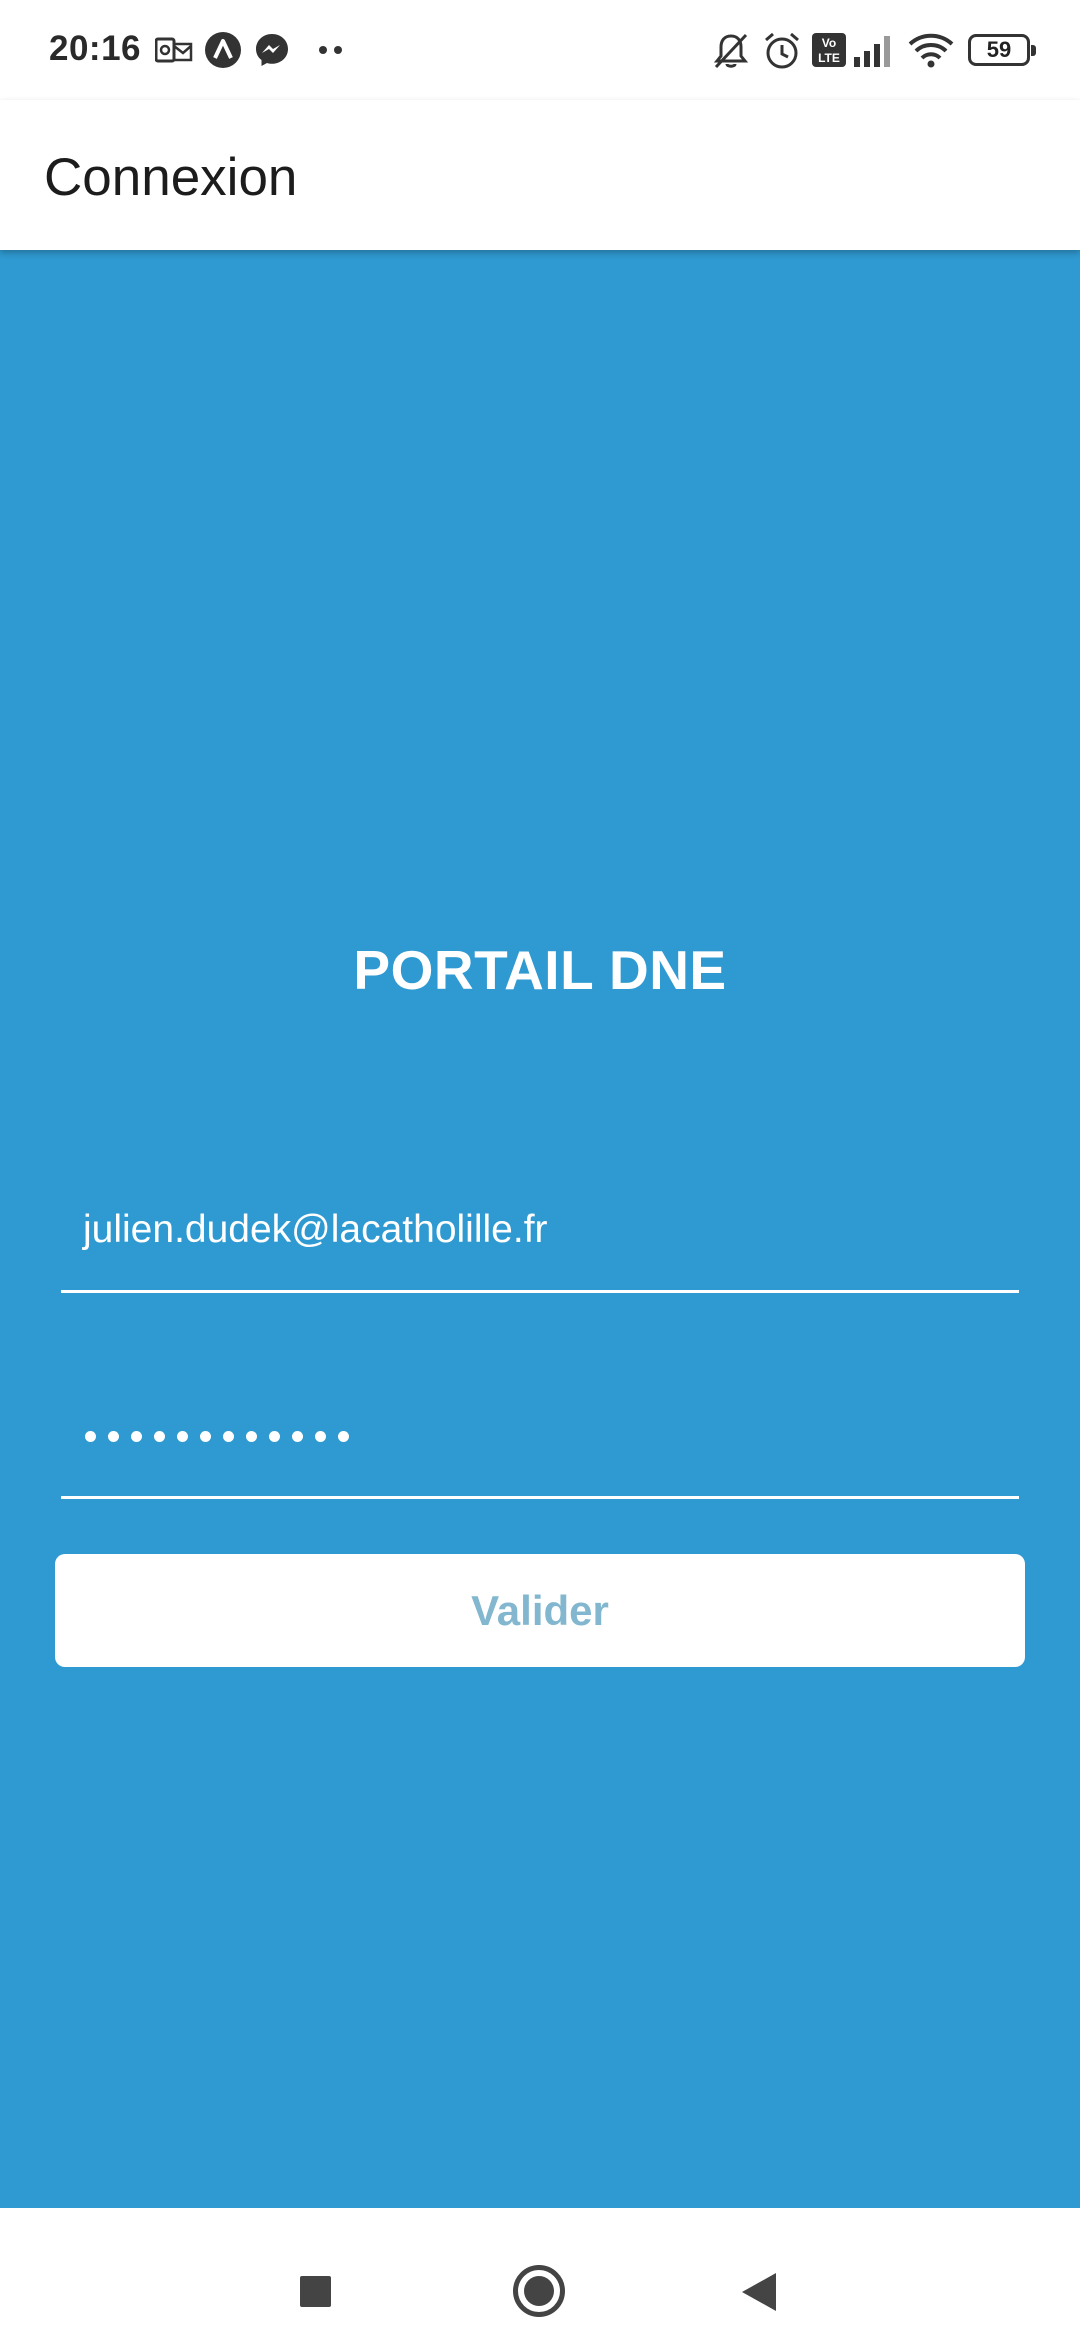 This screenshot has width=1080, height=2340. What do you see at coordinates (223, 50) in the screenshot?
I see `avast-icon` at bounding box center [223, 50].